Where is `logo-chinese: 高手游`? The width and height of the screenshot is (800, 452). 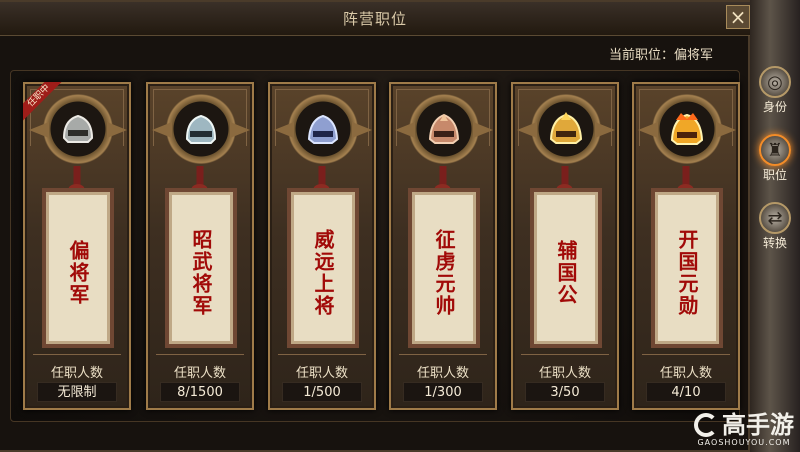
logo-chinese: 高手游 is located at coordinates (758, 425).